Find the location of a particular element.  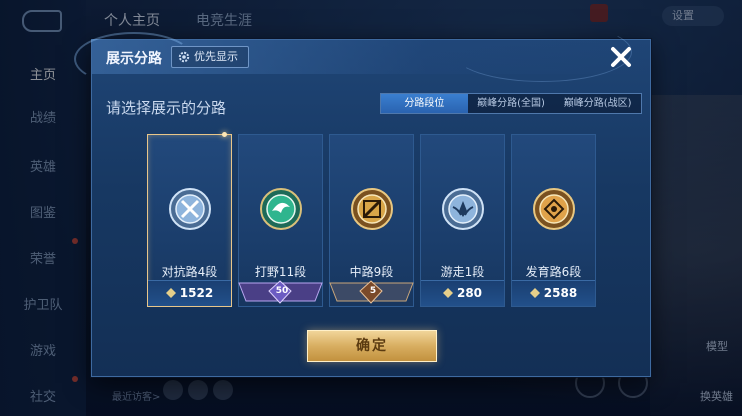

lane-name: 游走1段 is located at coordinates (462, 272).